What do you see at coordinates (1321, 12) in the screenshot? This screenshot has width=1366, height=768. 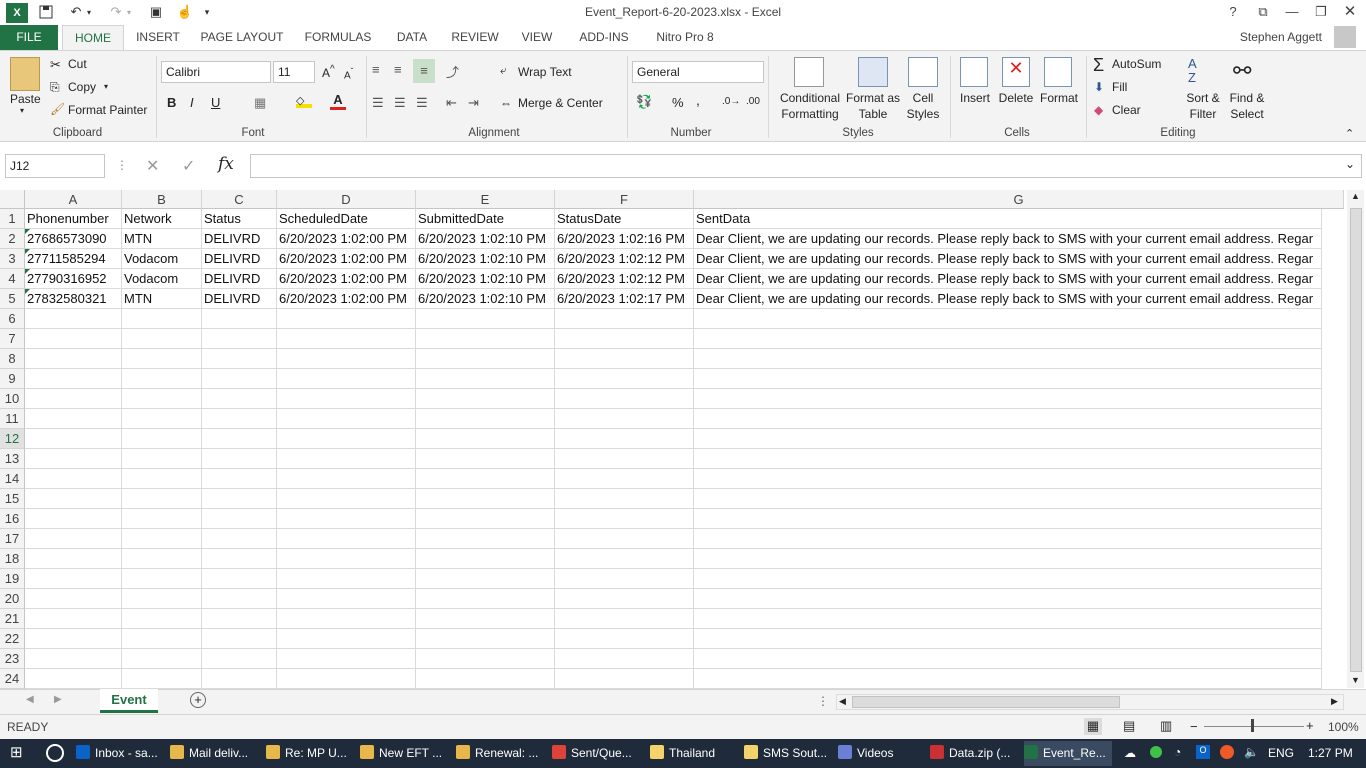 I see `restore-icon: ❐` at bounding box center [1321, 12].